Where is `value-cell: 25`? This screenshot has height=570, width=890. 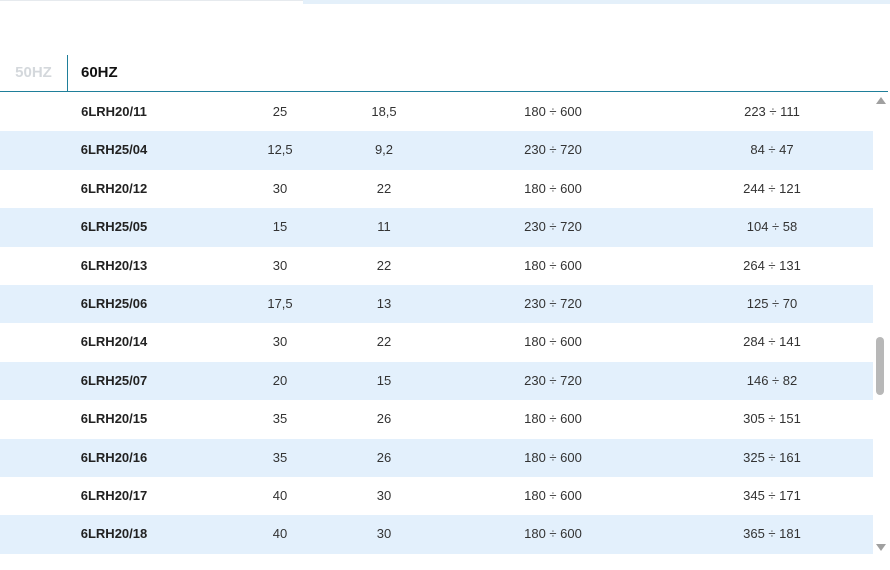
value-cell: 25 is located at coordinates (280, 111).